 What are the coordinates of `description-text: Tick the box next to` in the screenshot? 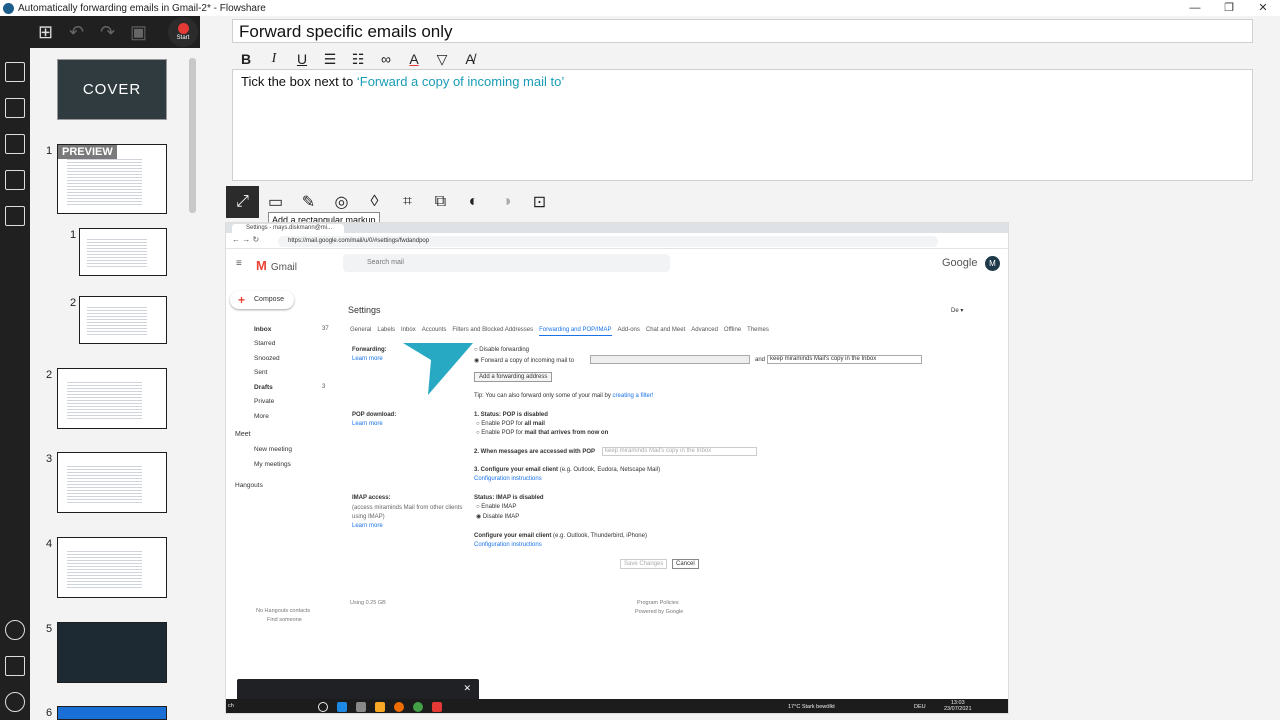 It's located at (299, 81).